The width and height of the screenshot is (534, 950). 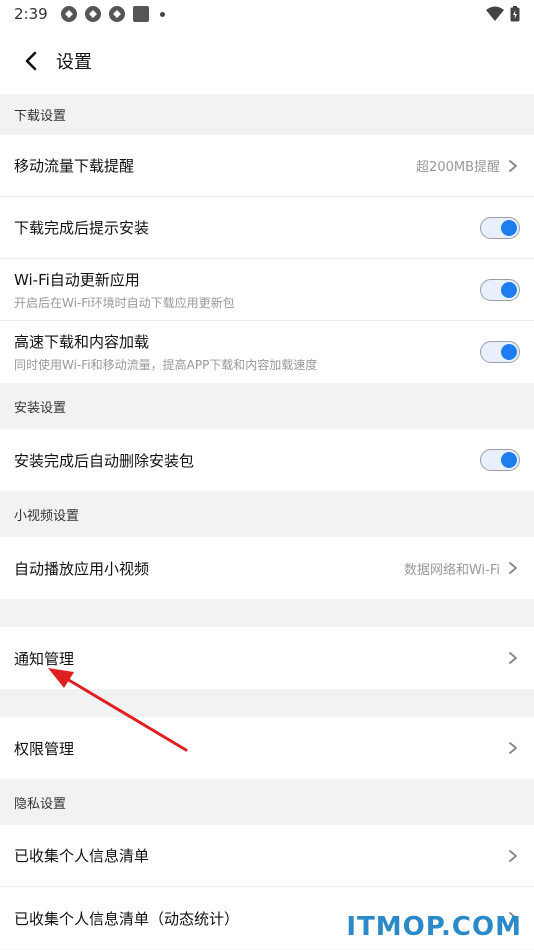 I want to click on back-arrow-icon, so click(x=31, y=61).